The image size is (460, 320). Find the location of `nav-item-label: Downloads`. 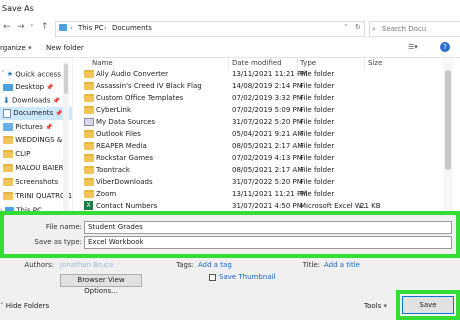

nav-item-label: Downloads is located at coordinates (31, 100).